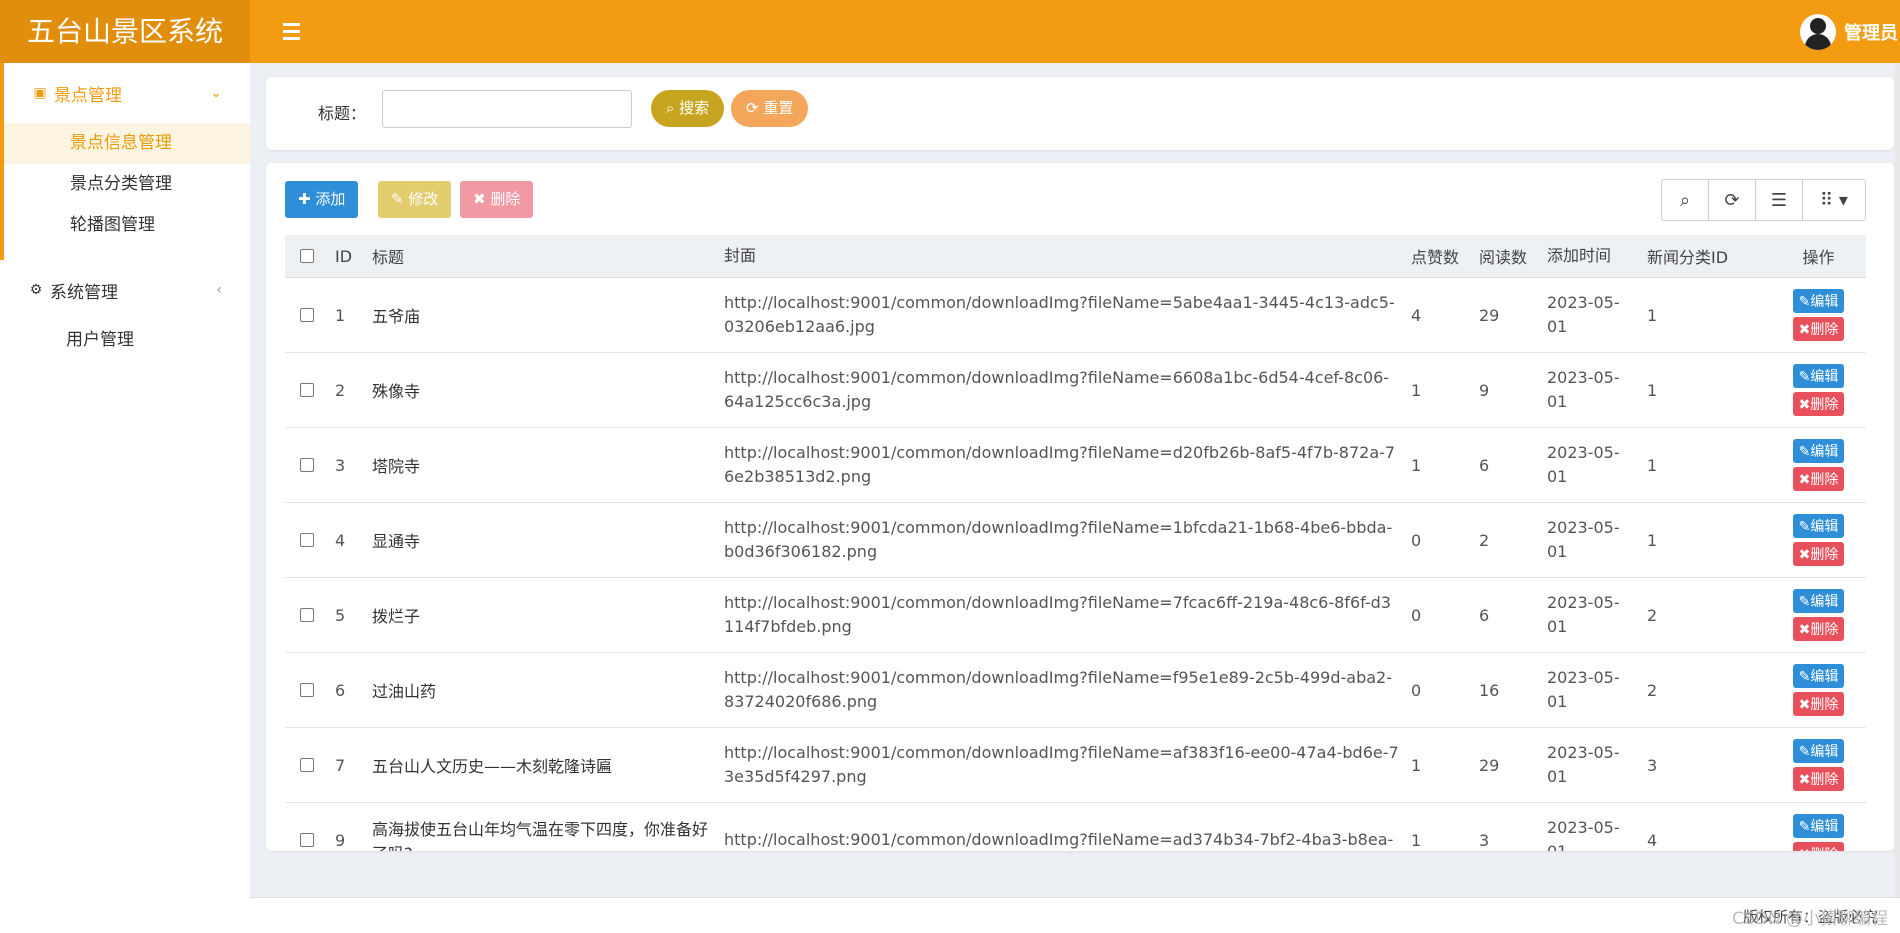  What do you see at coordinates (340, 465) in the screenshot?
I see `cell-id: 3` at bounding box center [340, 465].